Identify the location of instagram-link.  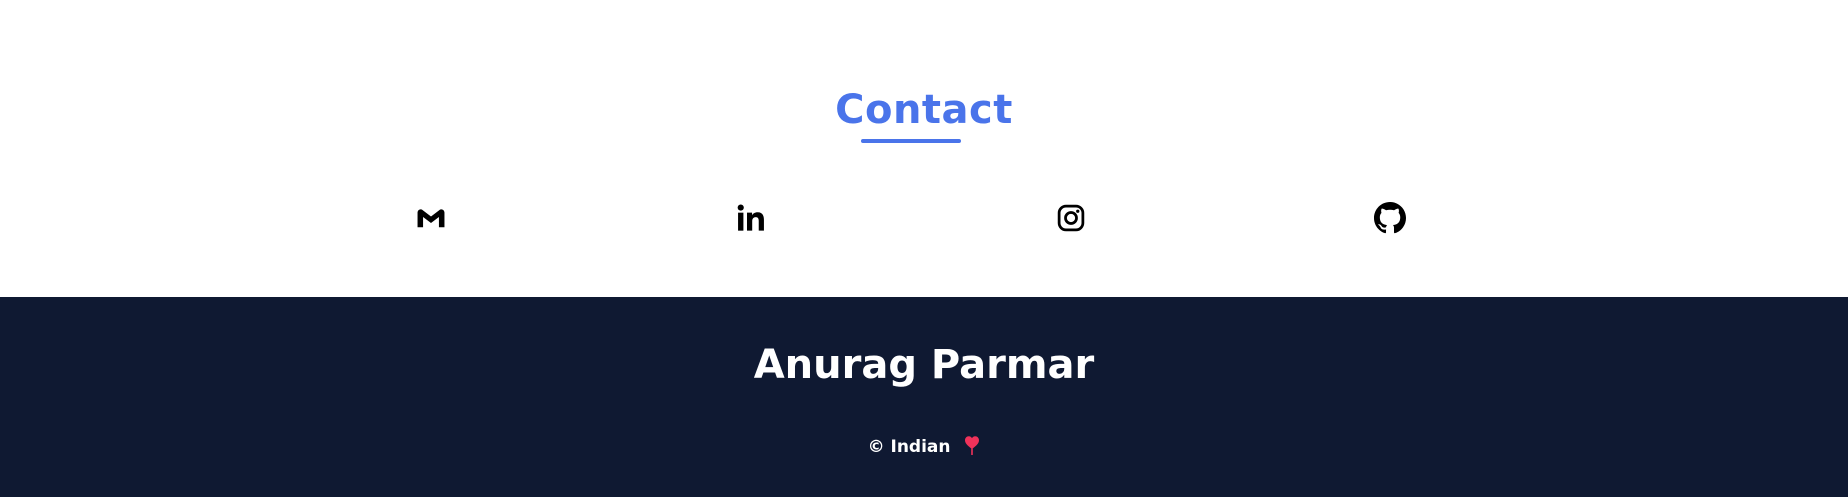
(1071, 218).